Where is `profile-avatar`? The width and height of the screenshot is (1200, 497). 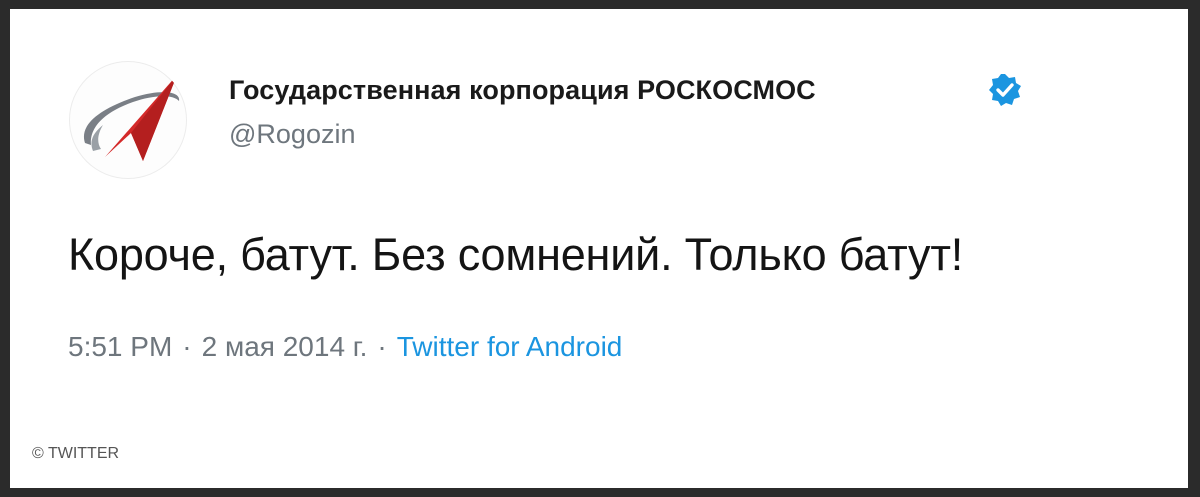
profile-avatar is located at coordinates (128, 120).